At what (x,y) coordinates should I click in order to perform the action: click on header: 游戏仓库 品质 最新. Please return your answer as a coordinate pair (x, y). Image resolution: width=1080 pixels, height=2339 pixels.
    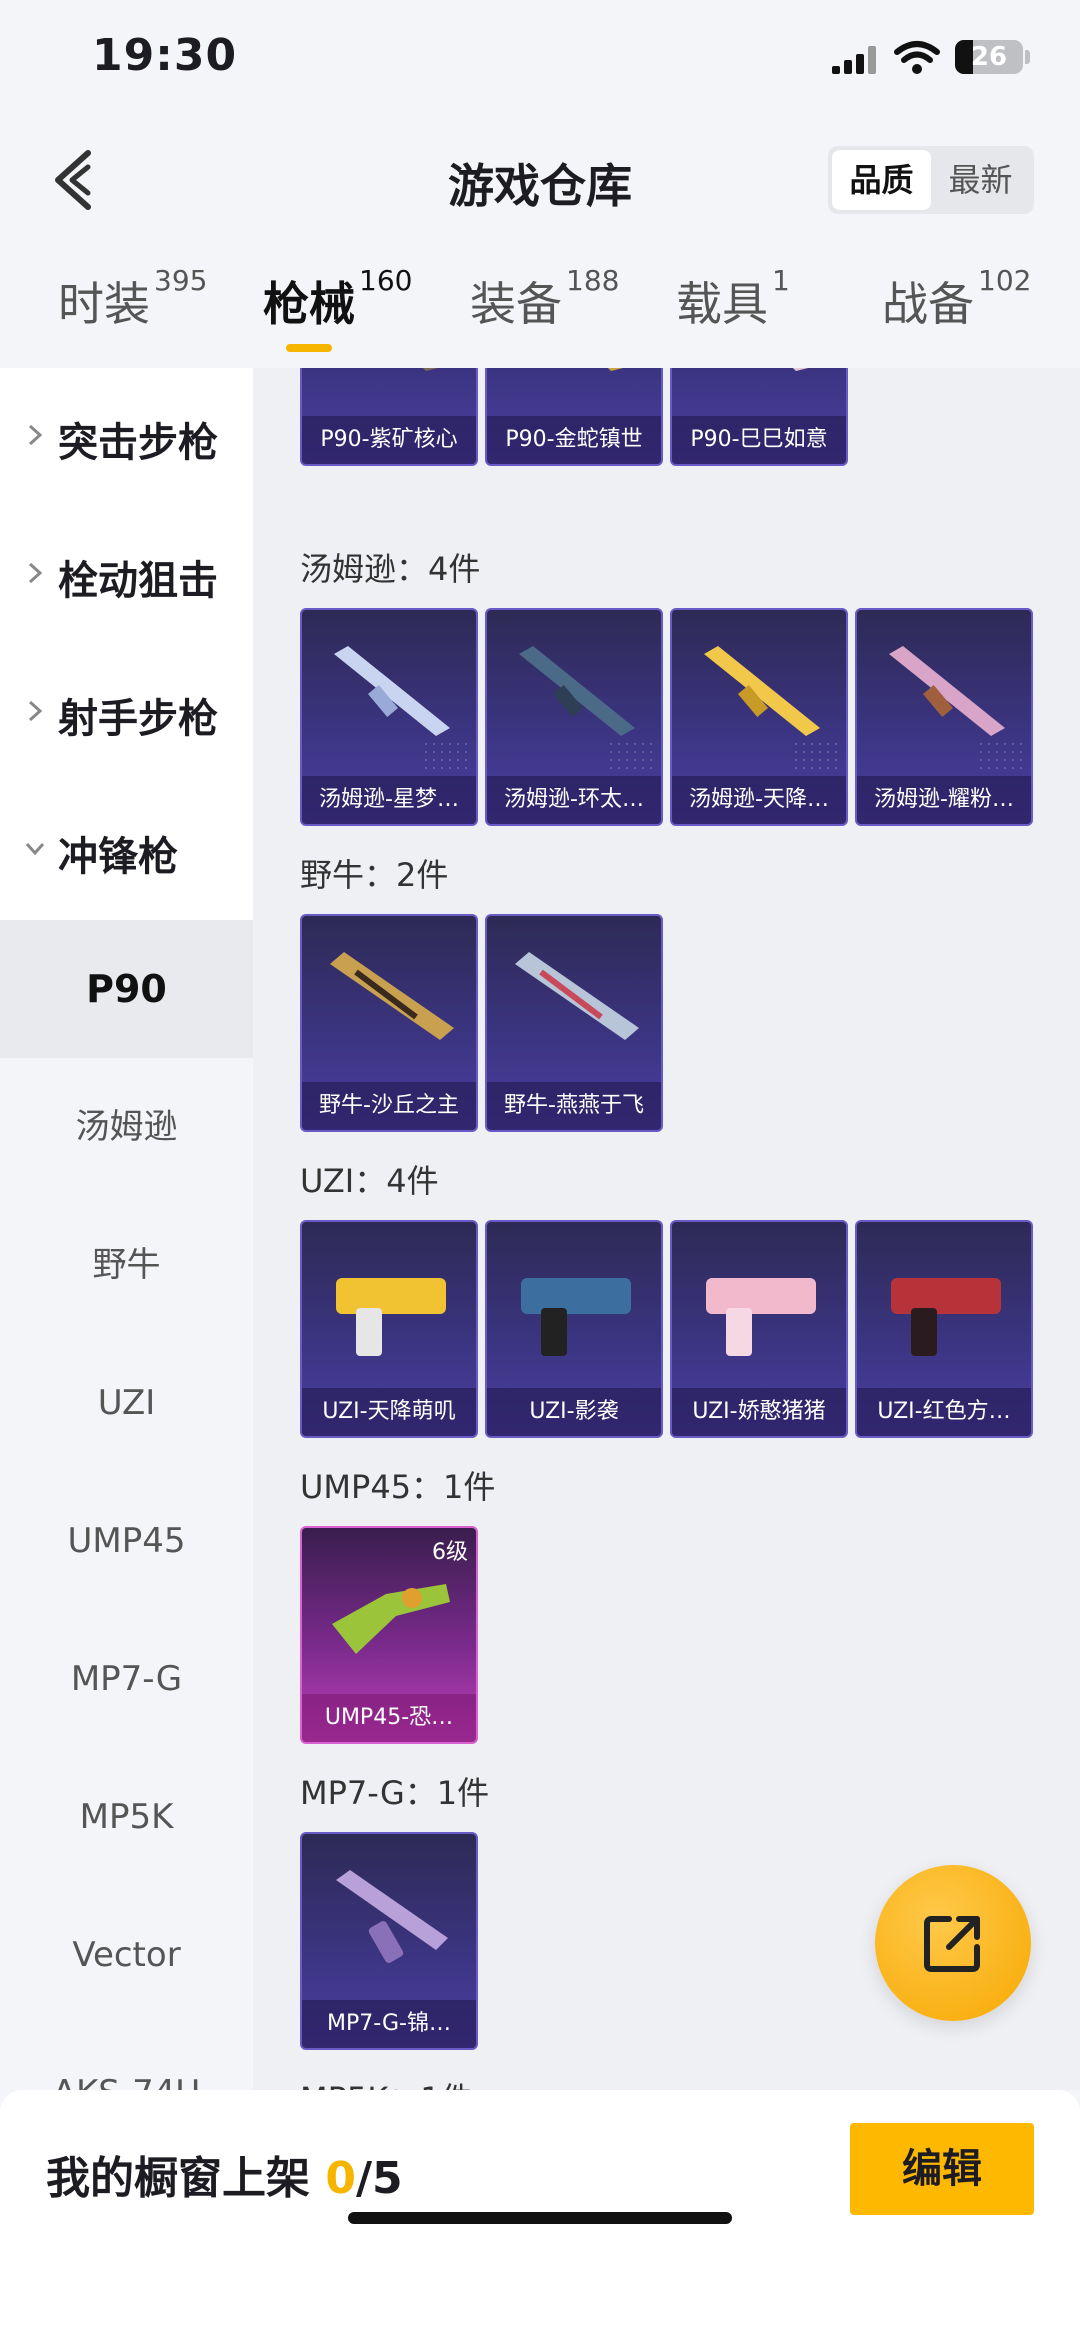
    Looking at the image, I should click on (540, 180).